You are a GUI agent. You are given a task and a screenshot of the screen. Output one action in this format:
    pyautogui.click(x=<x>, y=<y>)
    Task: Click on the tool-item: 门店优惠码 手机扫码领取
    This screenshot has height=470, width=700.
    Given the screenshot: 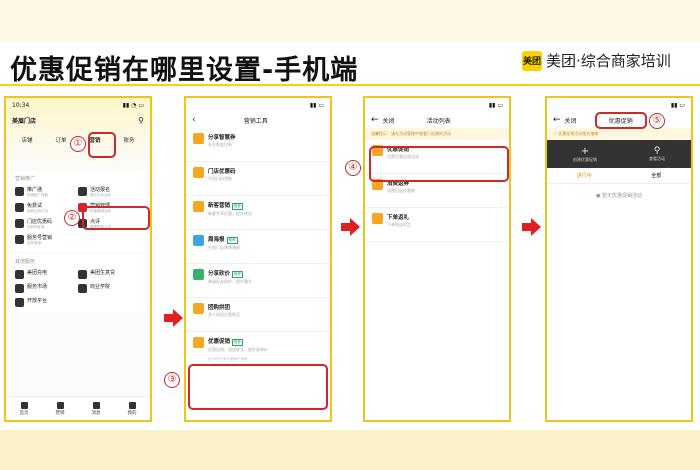 What is the action you would take?
    pyautogui.click(x=258, y=179)
    